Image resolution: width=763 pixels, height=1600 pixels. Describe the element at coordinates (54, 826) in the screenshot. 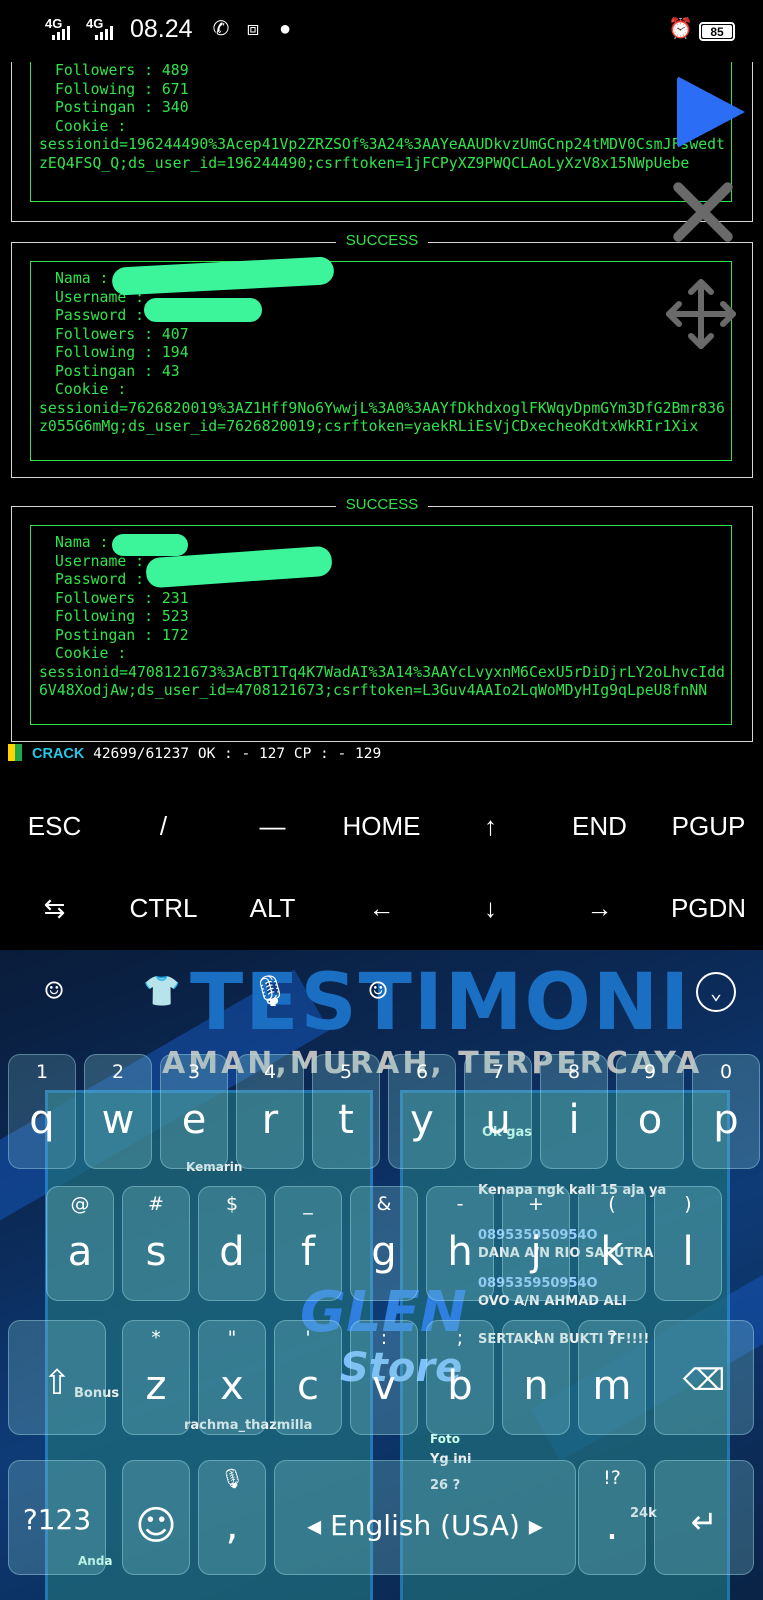

I see `esc-key: ESC` at that location.